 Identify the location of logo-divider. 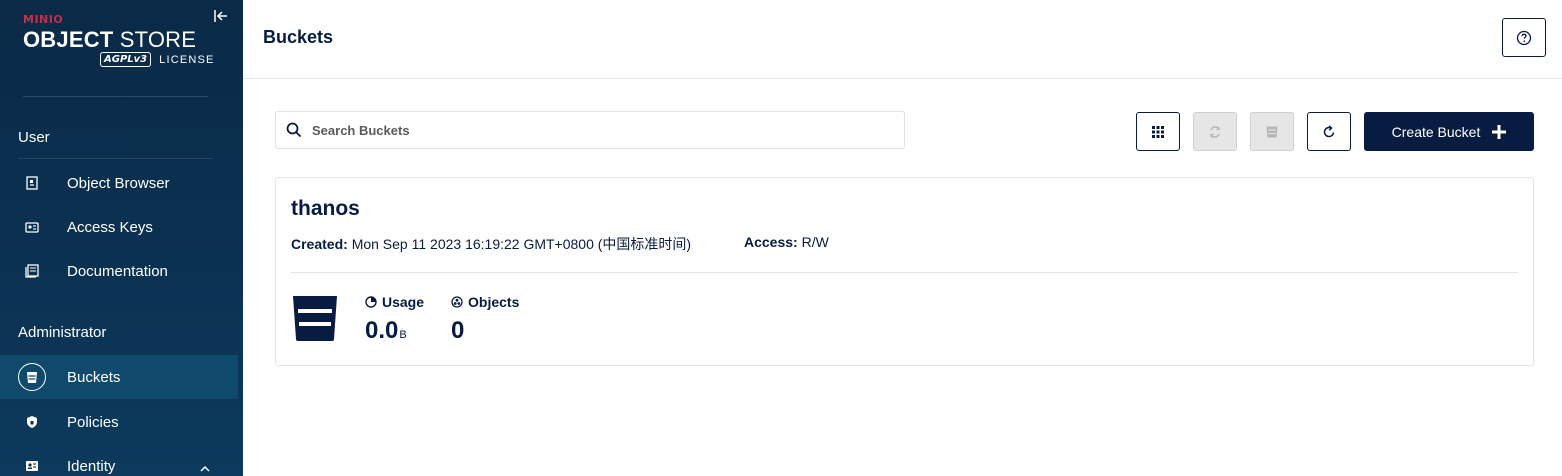
(115, 96).